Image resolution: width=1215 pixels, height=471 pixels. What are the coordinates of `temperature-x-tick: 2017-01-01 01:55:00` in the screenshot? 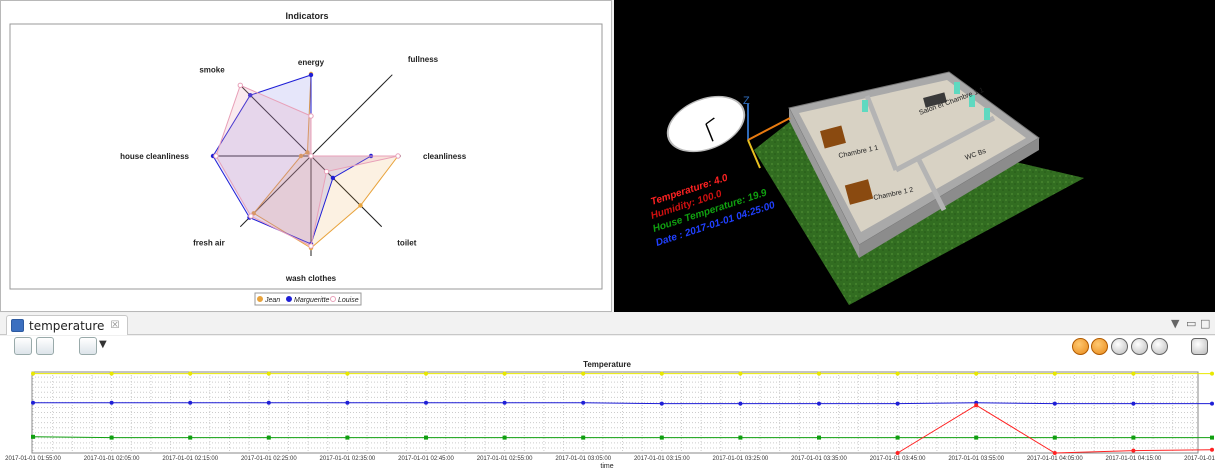 It's located at (33, 459).